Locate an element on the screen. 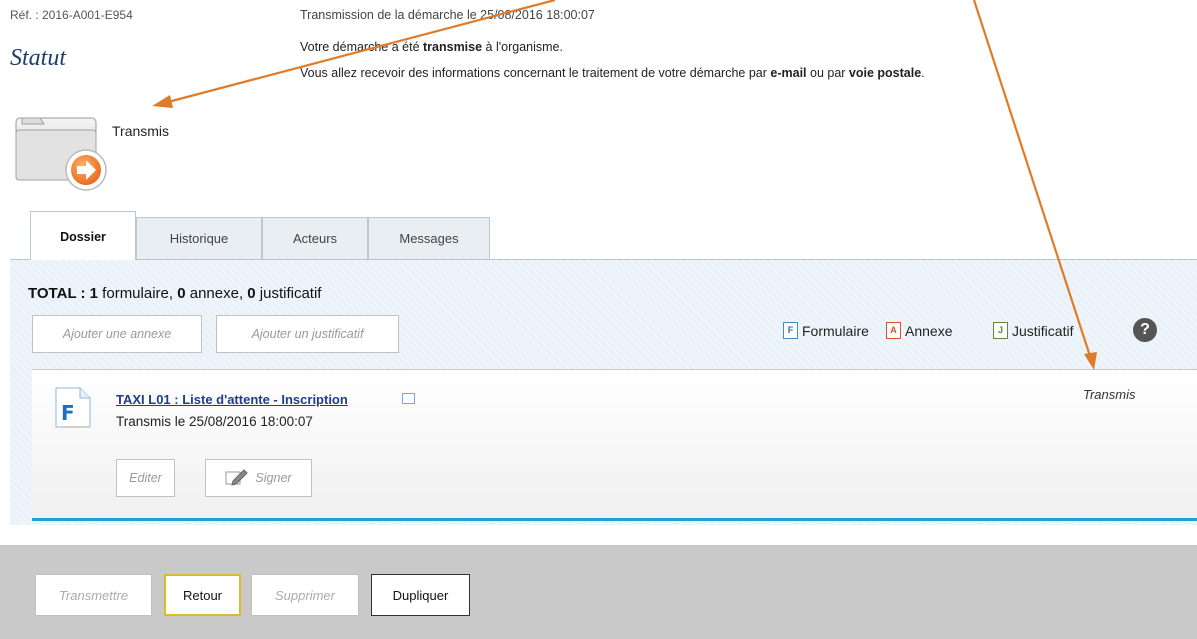 The height and width of the screenshot is (639, 1197). document-title-link: TAXI L01 : Liste d'attente - Inscription is located at coordinates (232, 399).